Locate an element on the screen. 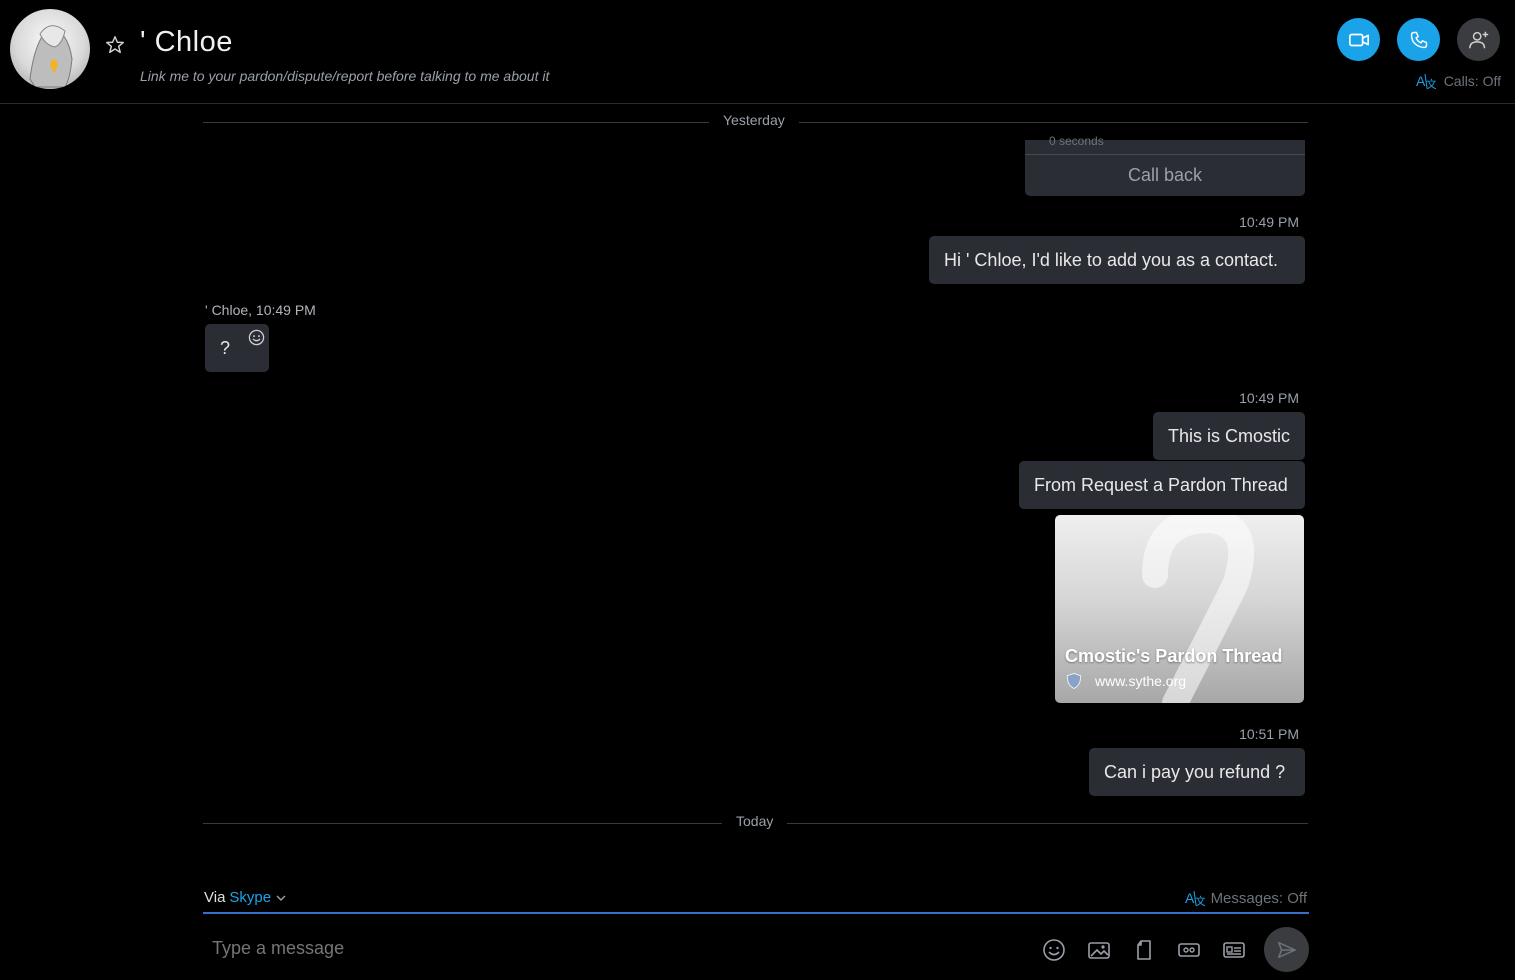 The height and width of the screenshot is (980, 1515). audio-call-button is located at coordinates (1418, 39).